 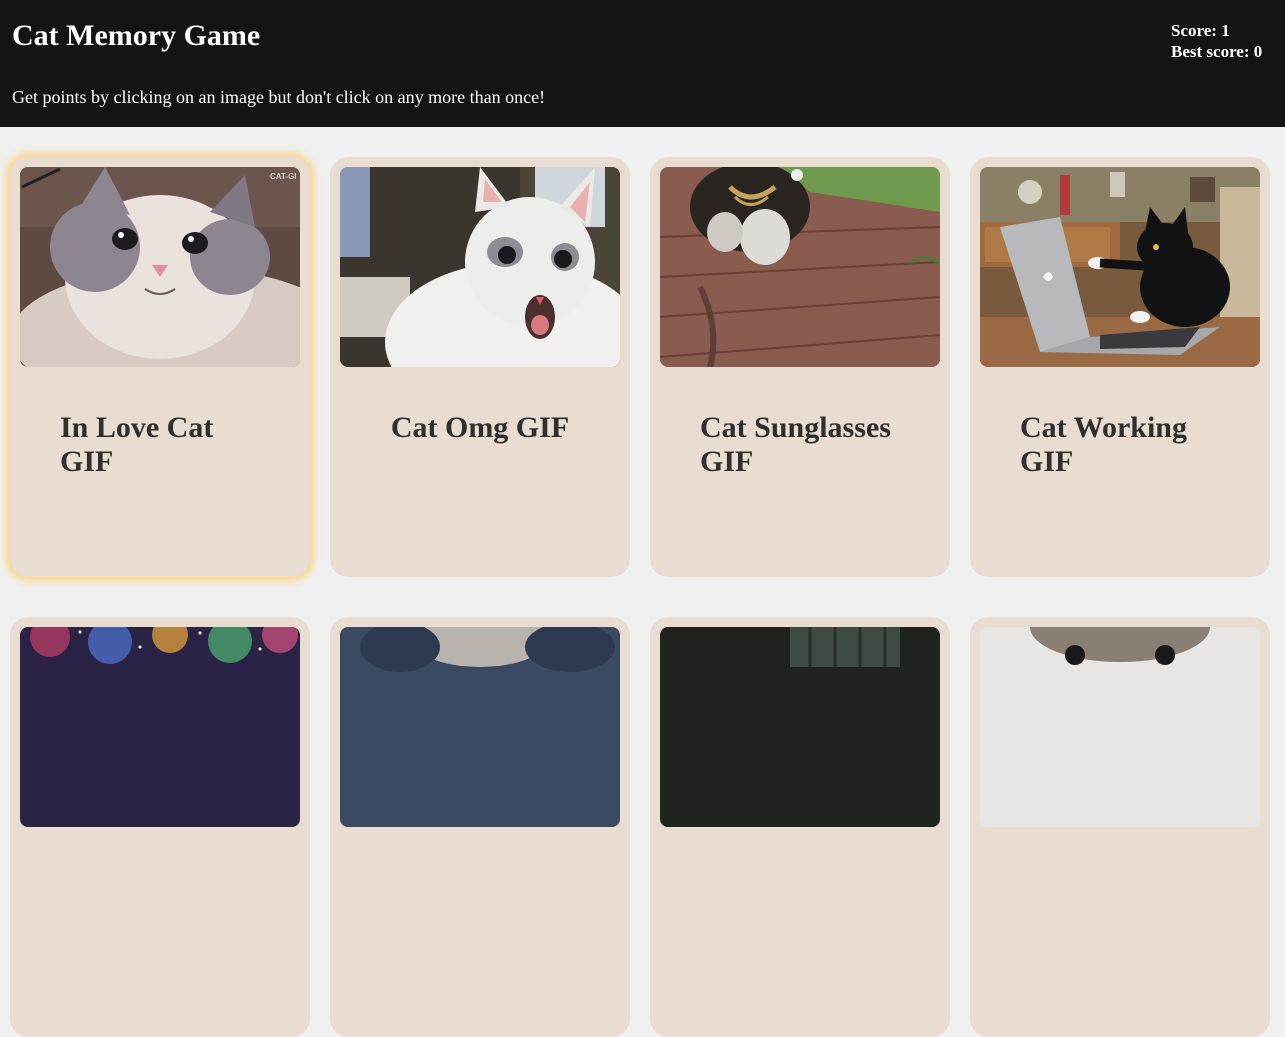 I want to click on cat-card-caption: In Love Cat GIF, so click(x=137, y=444).